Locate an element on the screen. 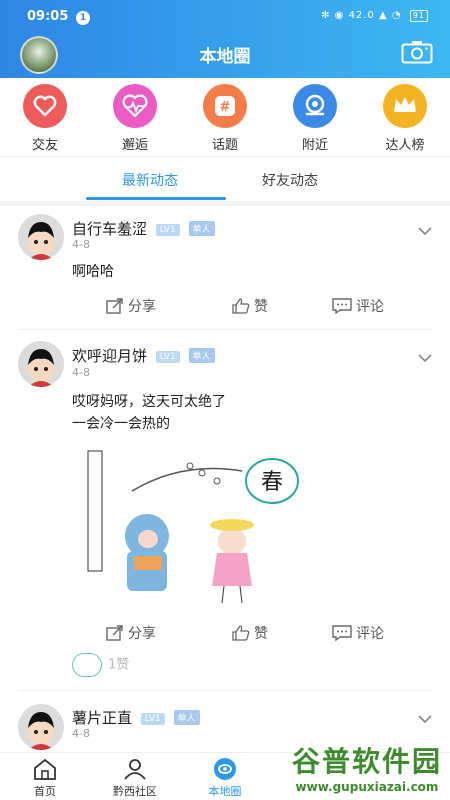  category-friends: 交友 is located at coordinates (45, 118).